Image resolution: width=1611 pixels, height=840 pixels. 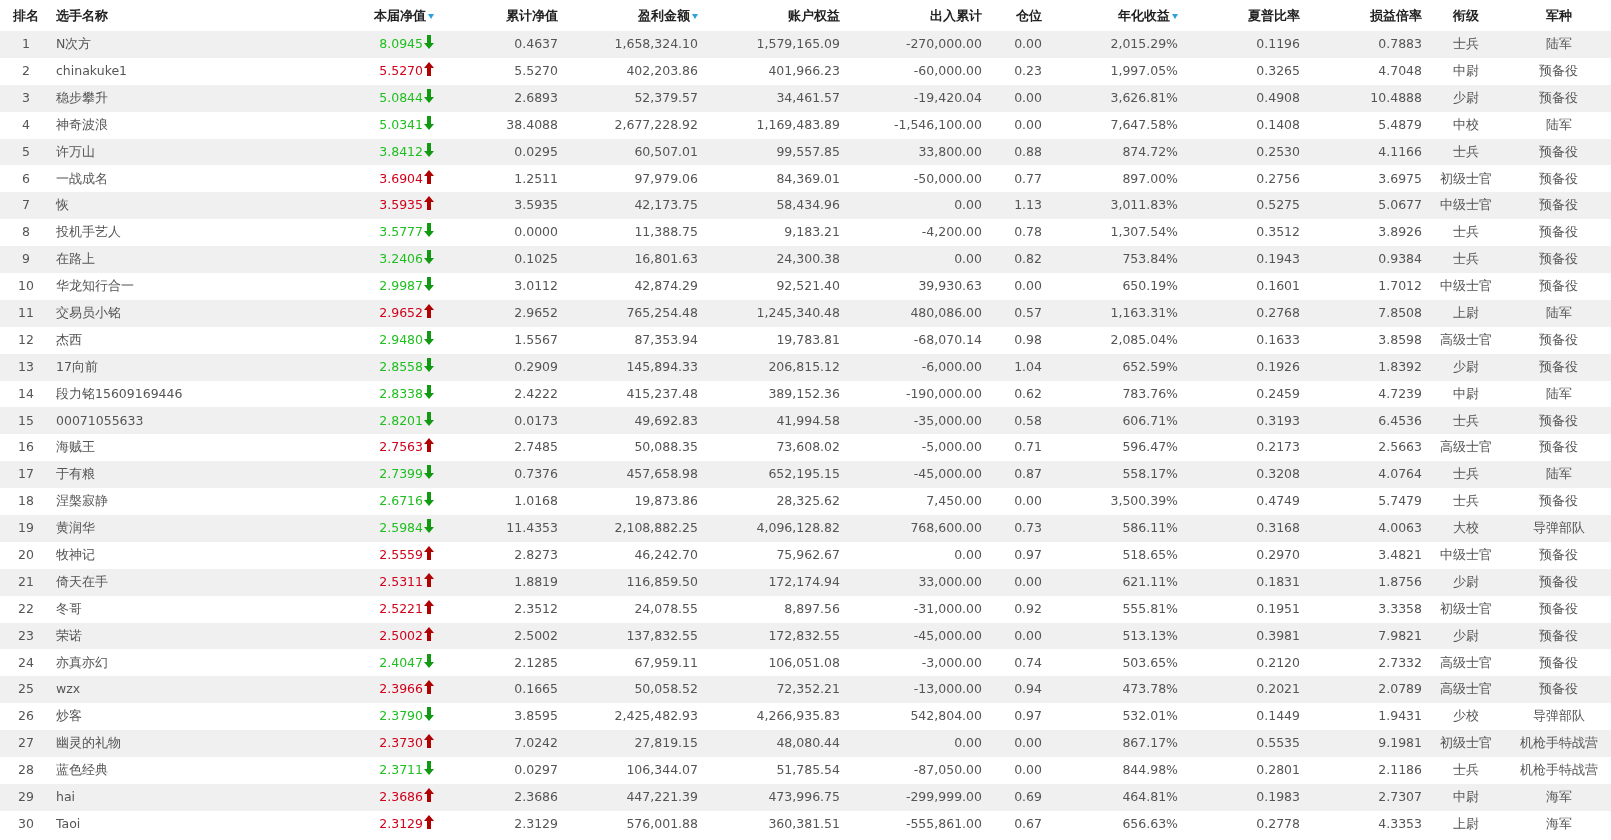 I want to click on equity-cell: 99,557.85, so click(x=808, y=151).